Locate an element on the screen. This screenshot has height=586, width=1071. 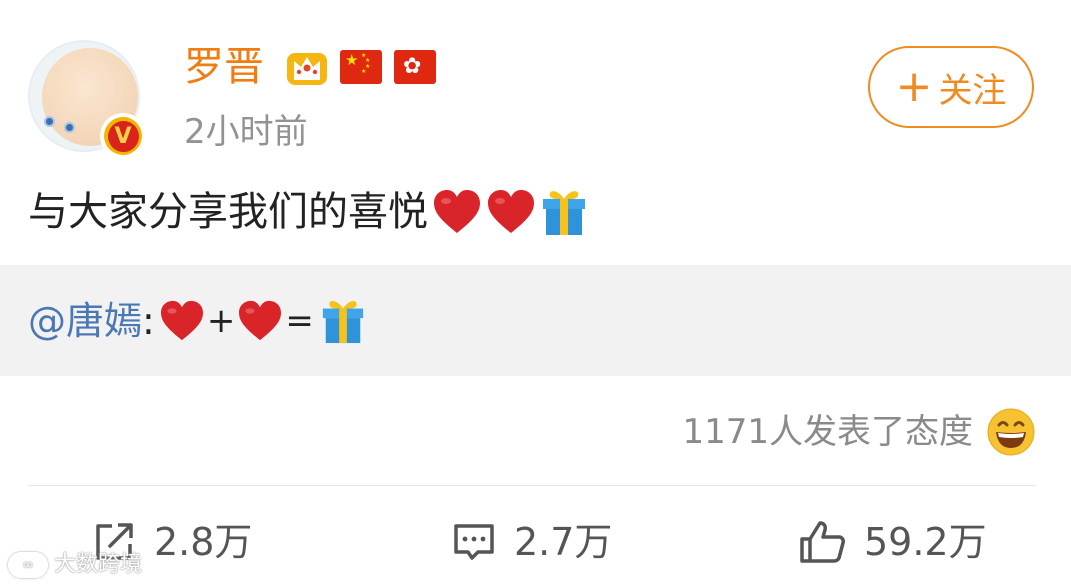
crown-icon is located at coordinates (307, 69).